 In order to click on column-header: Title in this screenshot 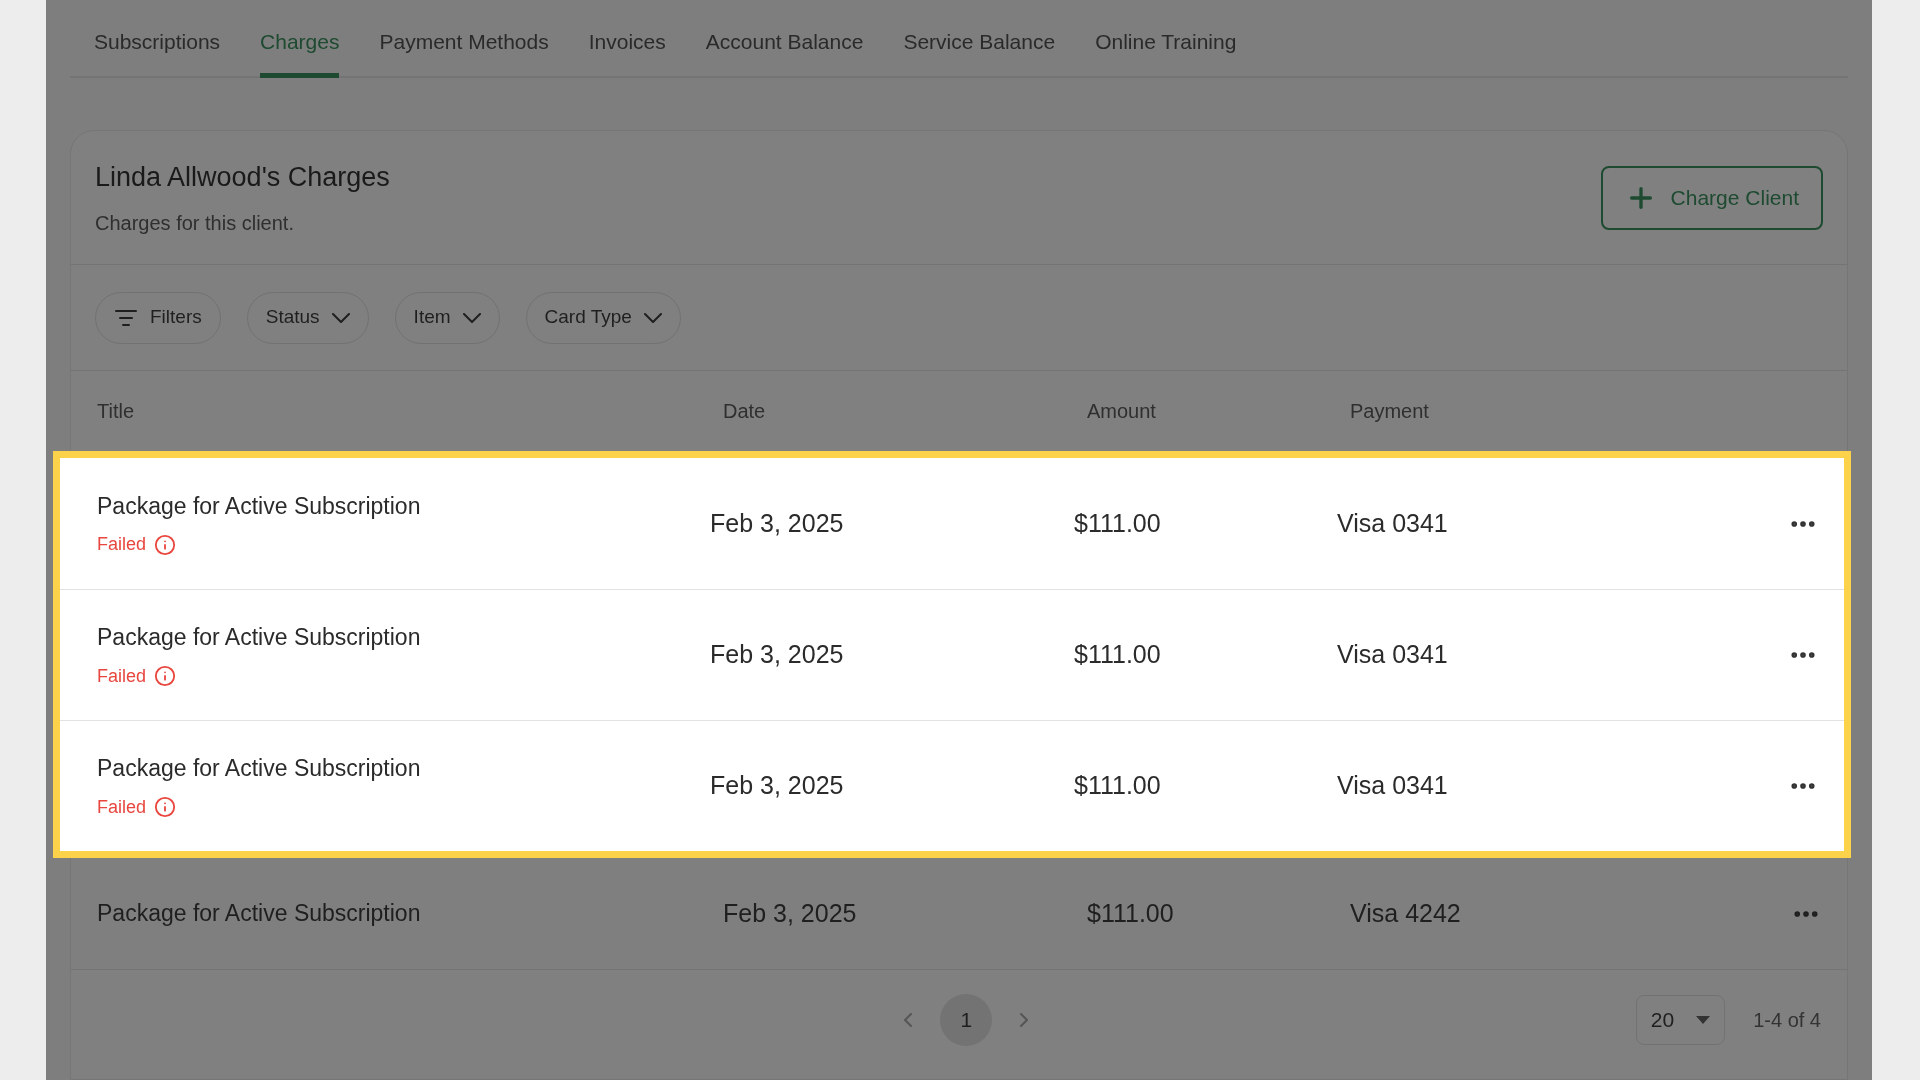, I will do `click(116, 411)`.